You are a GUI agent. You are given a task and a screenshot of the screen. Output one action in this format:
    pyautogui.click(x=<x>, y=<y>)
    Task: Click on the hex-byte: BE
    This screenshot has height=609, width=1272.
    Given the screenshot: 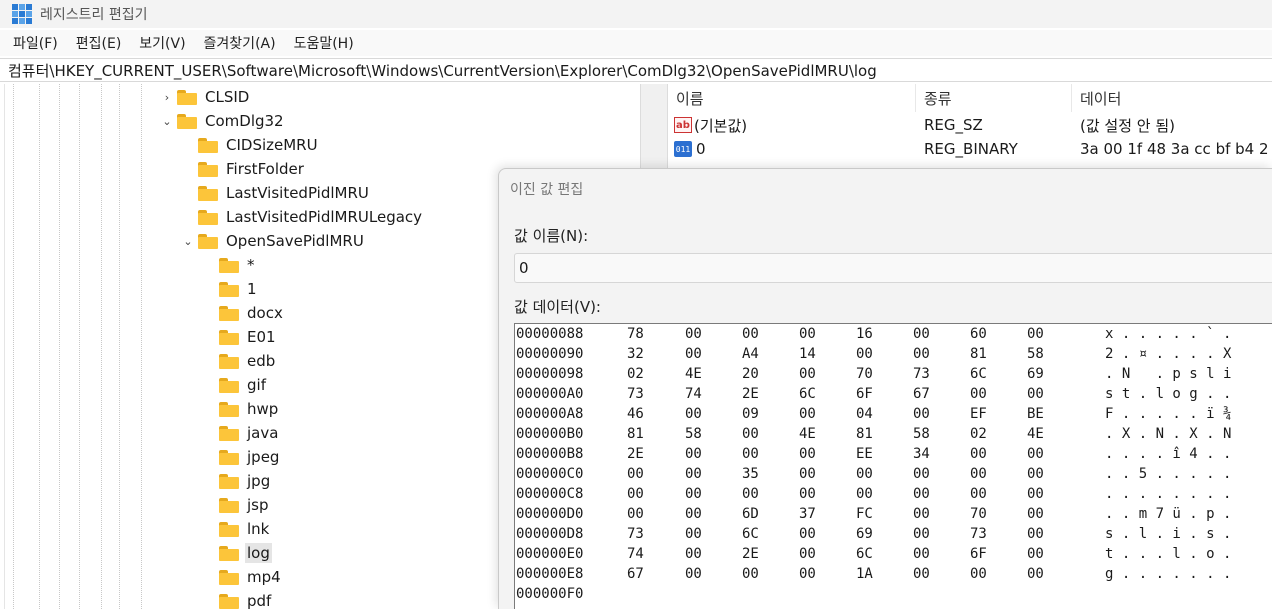 What is the action you would take?
    pyautogui.click(x=1035, y=414)
    